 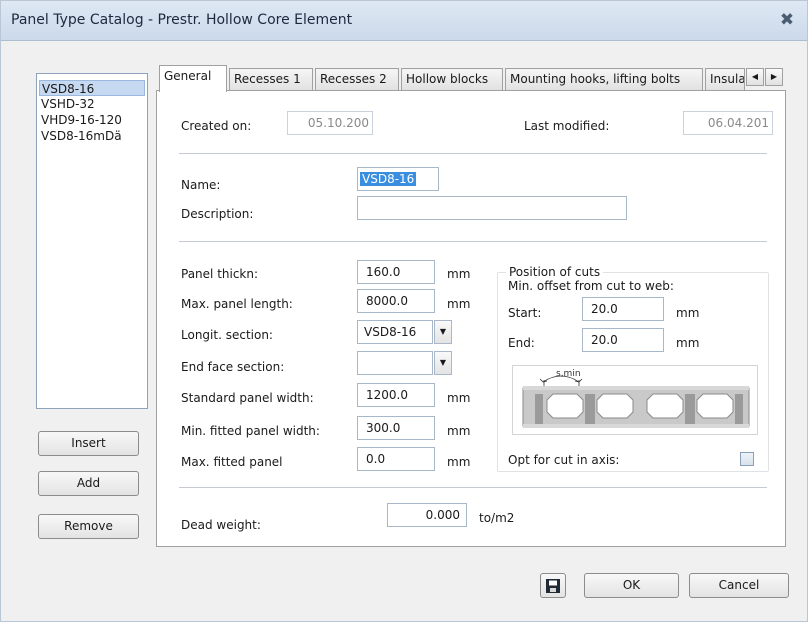 I want to click on end-offset-field: 20.0, so click(x=623, y=340).